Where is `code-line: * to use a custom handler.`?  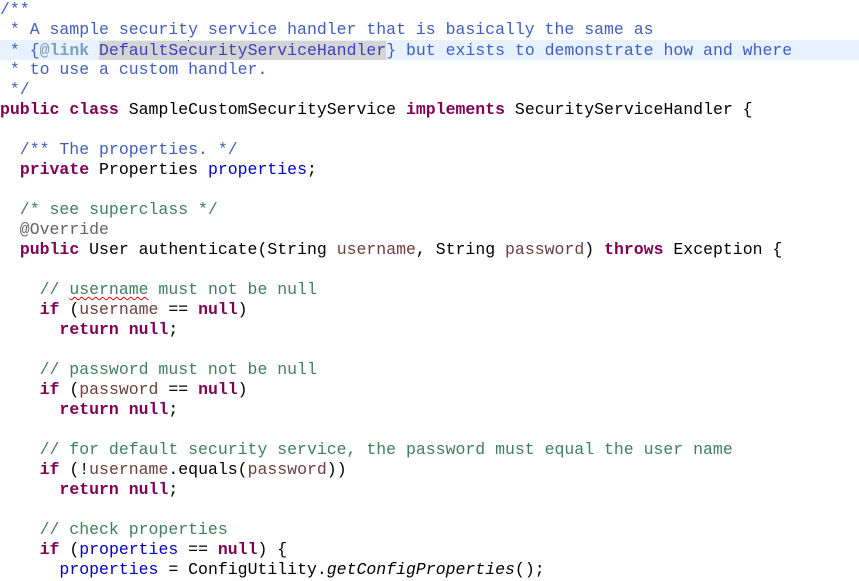 code-line: * to use a custom handler. is located at coordinates (429, 70).